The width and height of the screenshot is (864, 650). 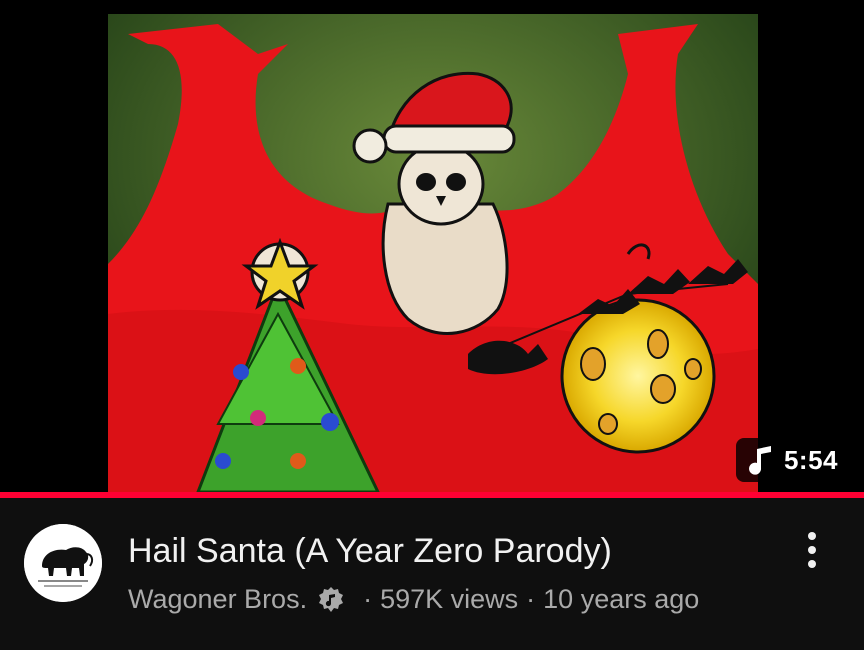 I want to click on channel-avatar, so click(x=63, y=563).